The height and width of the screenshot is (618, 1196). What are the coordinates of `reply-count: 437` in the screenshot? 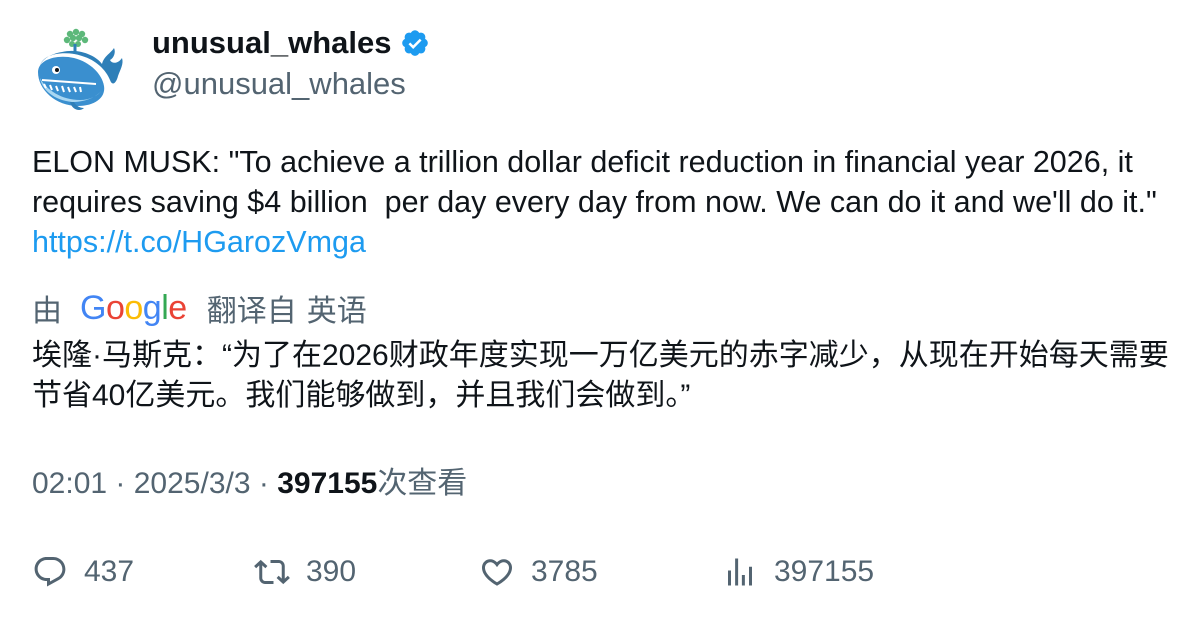 It's located at (109, 571).